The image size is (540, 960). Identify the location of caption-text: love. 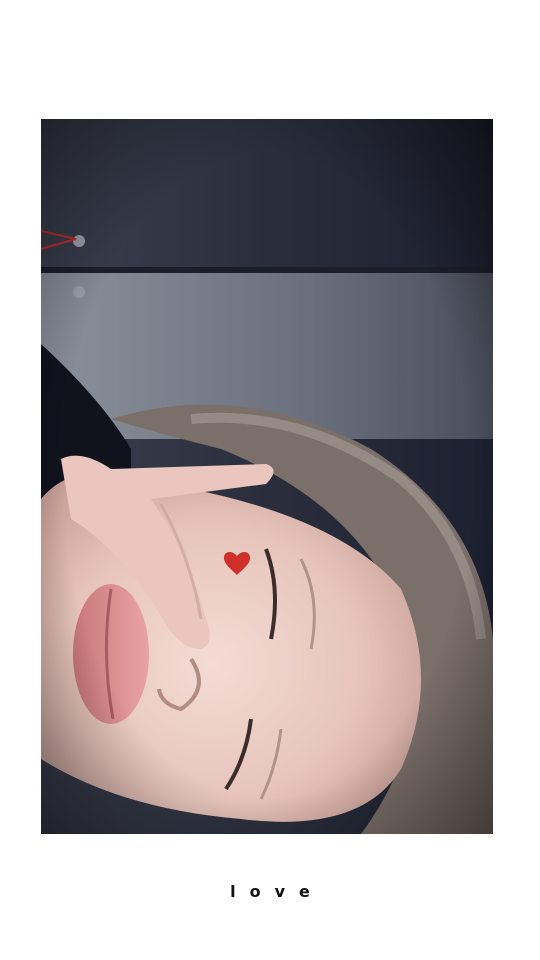
(277, 891).